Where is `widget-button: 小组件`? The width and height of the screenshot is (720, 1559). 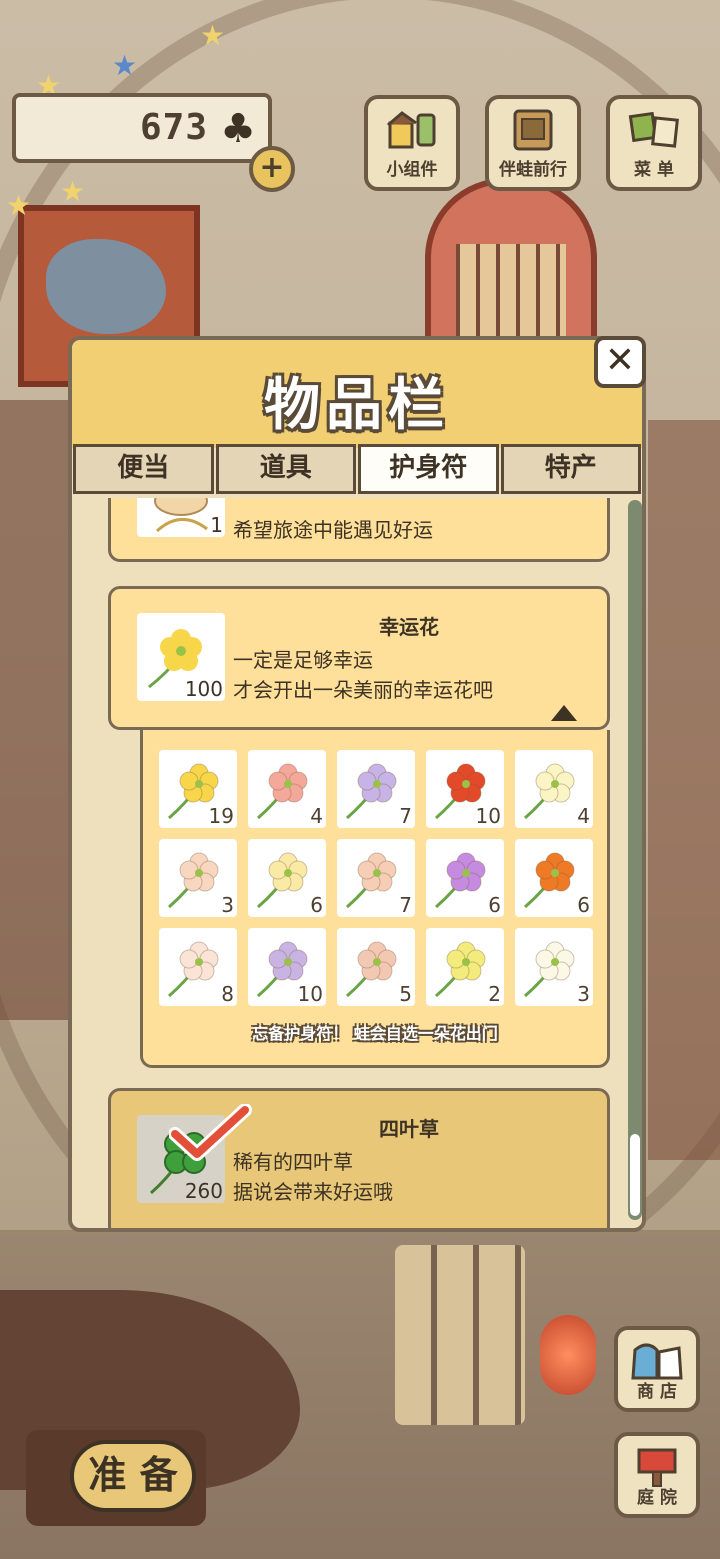 widget-button: 小组件 is located at coordinates (412, 143).